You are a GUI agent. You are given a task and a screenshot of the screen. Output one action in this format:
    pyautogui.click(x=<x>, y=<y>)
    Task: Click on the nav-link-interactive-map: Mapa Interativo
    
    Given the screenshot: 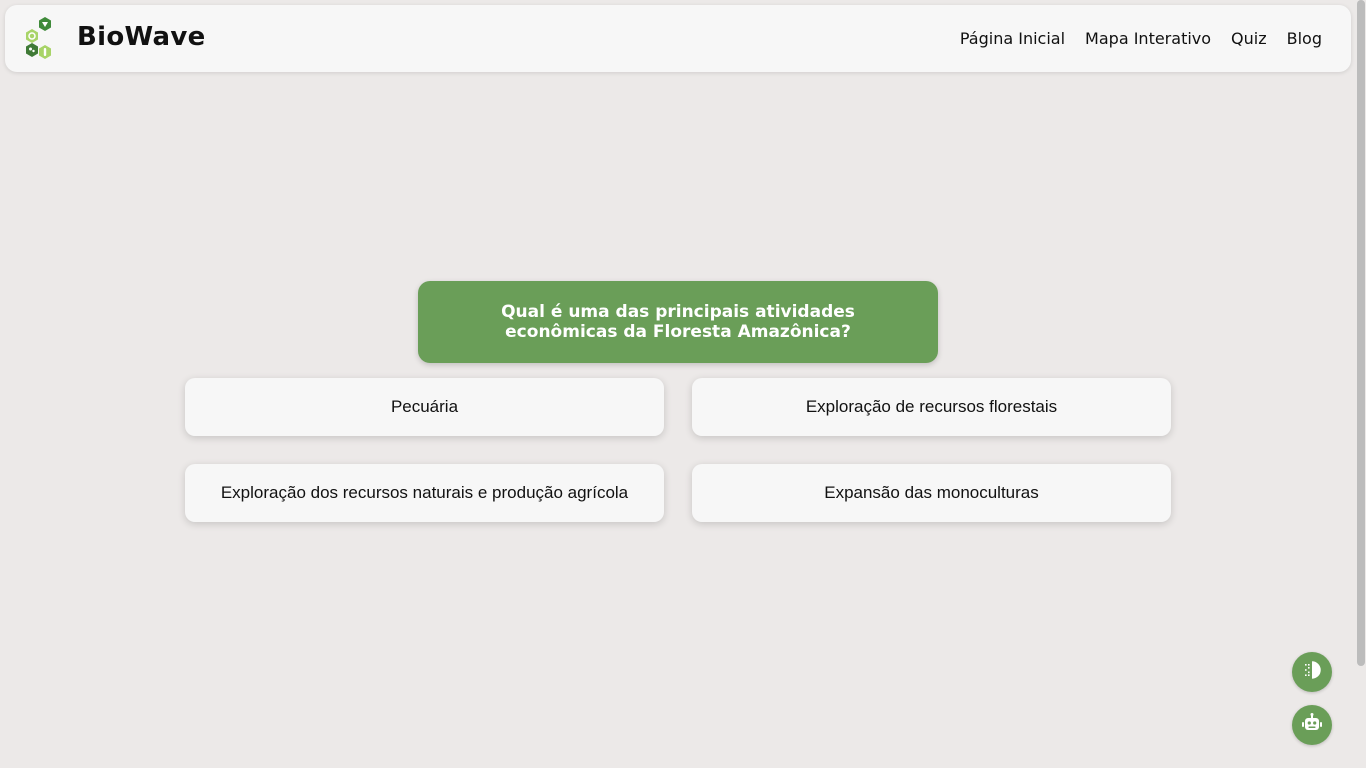 What is the action you would take?
    pyautogui.click(x=1148, y=38)
    